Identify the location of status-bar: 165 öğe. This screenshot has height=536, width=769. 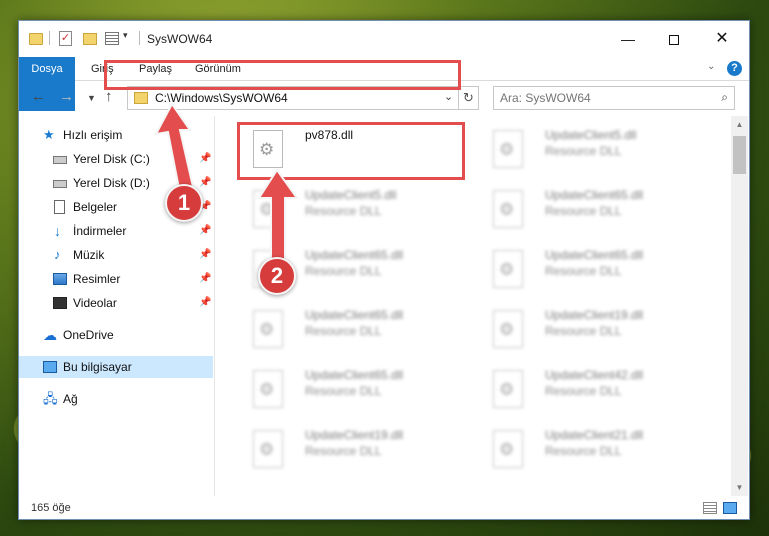
(384, 508).